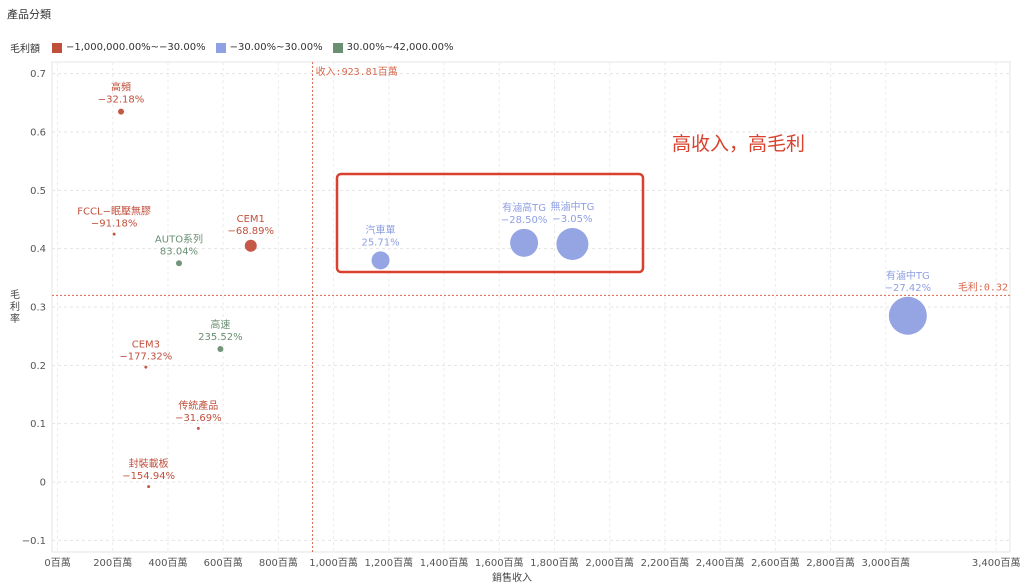 The height and width of the screenshot is (584, 1024). I want to click on y-tick-label: −0.1, so click(34, 541).